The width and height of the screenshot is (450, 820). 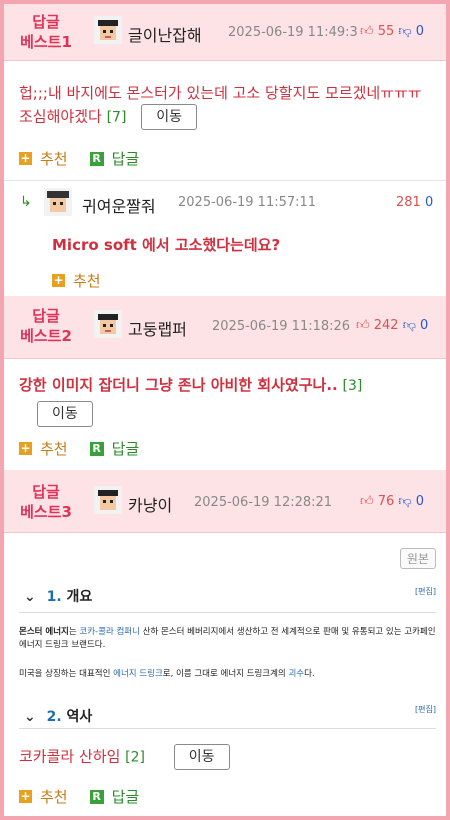 I want to click on timestamp: 2025-06-19 11:18:26, so click(x=281, y=326).